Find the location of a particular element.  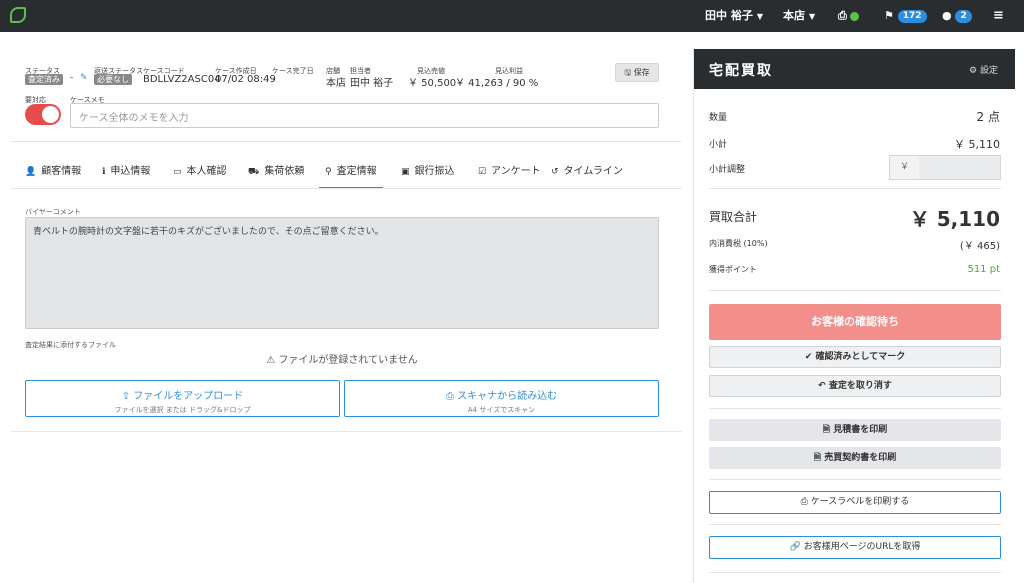

tab-label: 申込情報 is located at coordinates (130, 171).